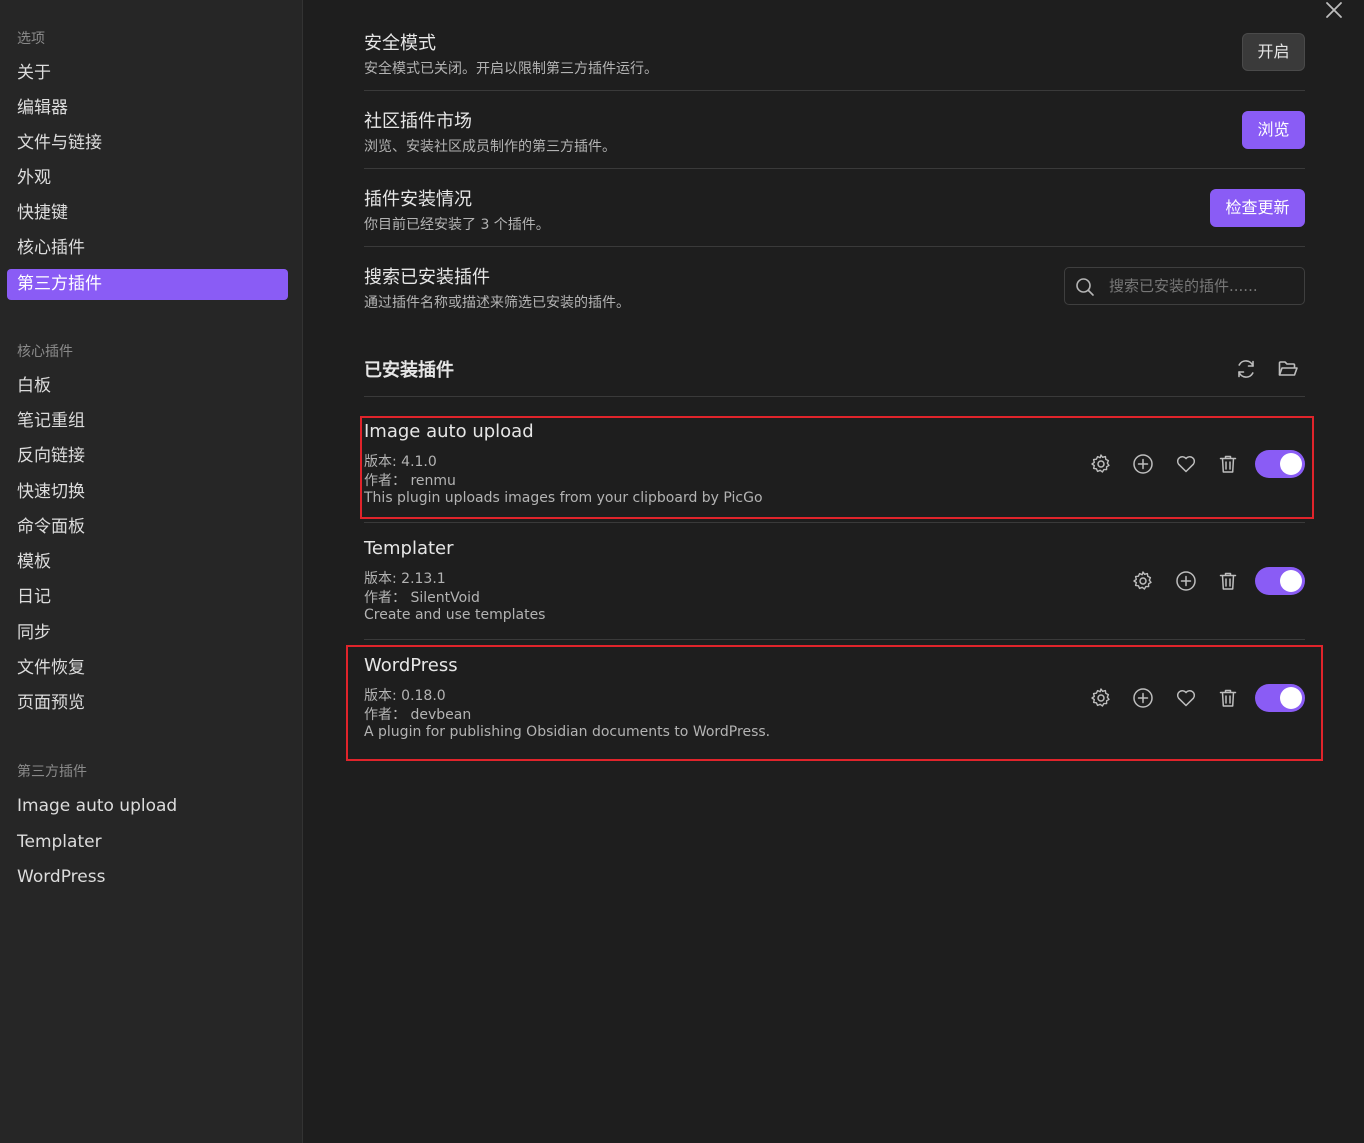 The height and width of the screenshot is (1143, 1364). I want to click on sidebar-item-files-links: 文件与链接, so click(147, 143).